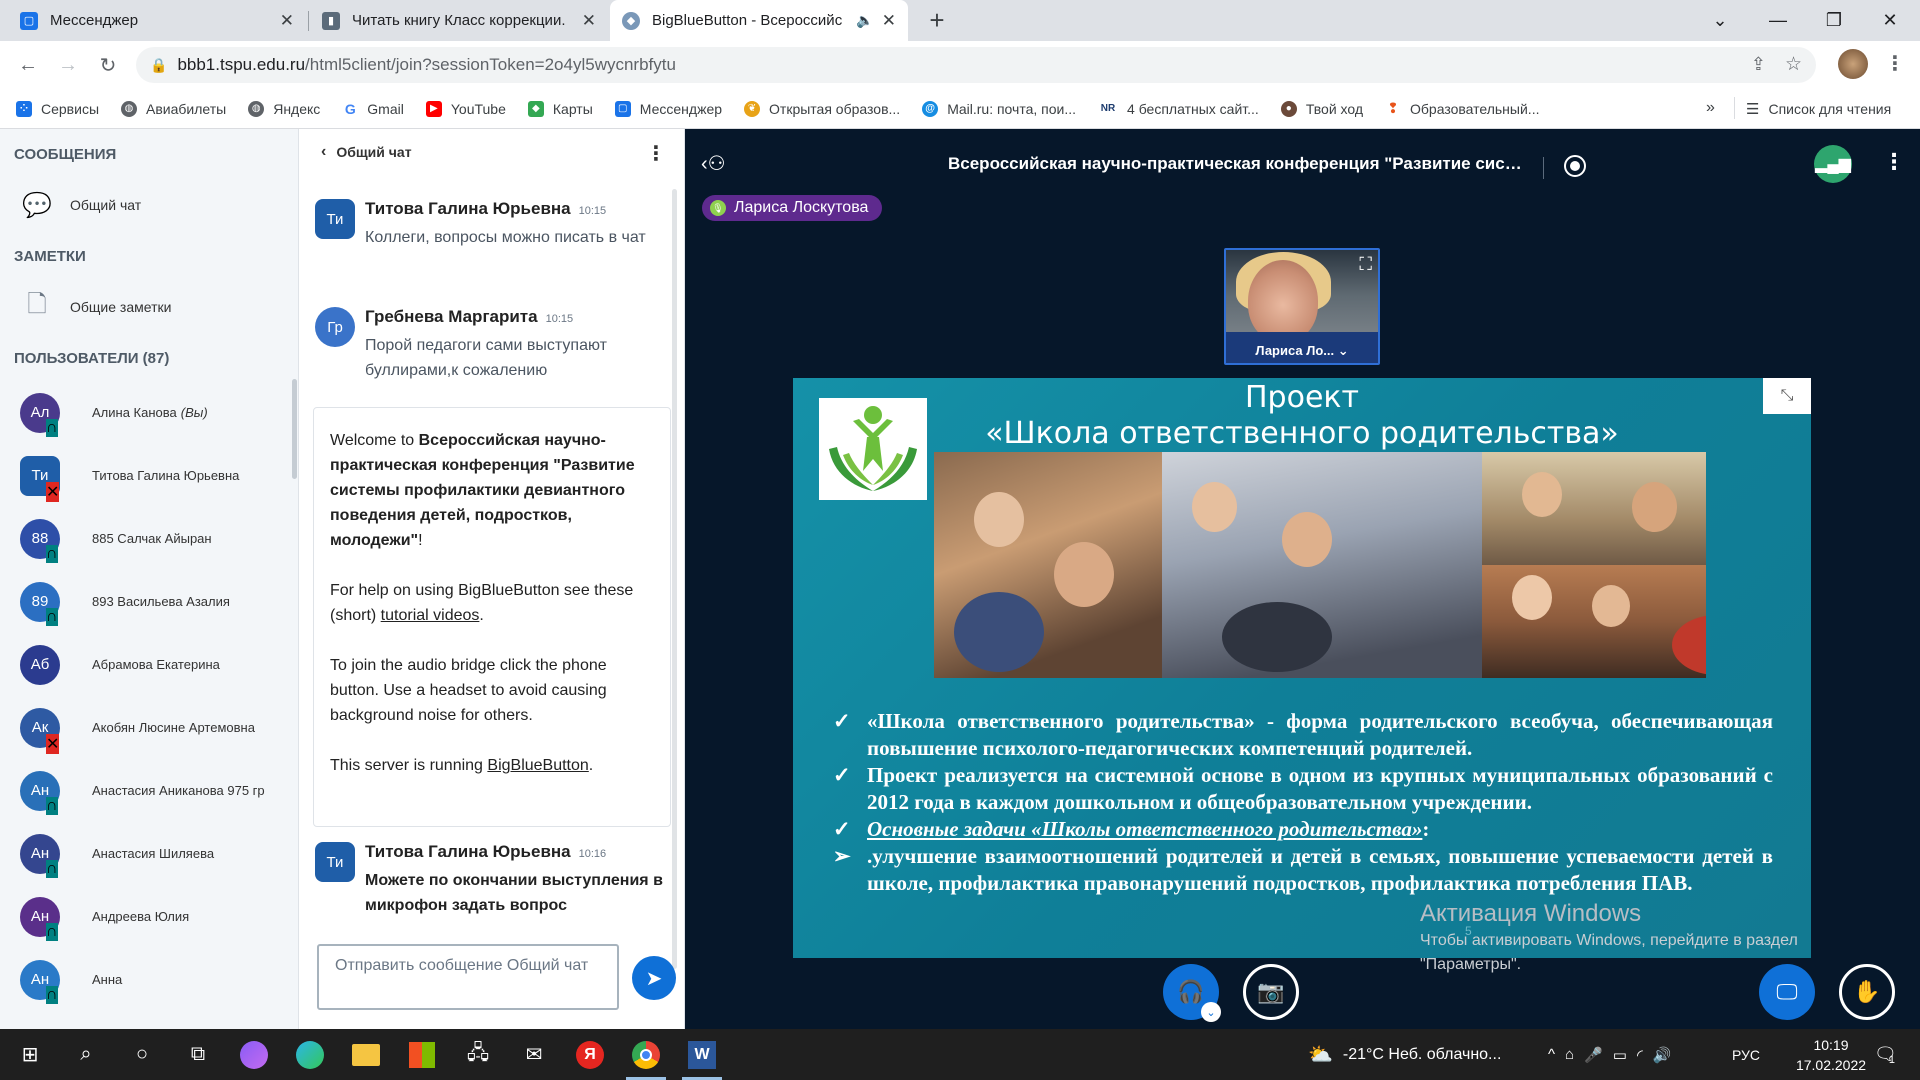 This screenshot has height=1080, width=1920. What do you see at coordinates (1365, 264) in the screenshot?
I see `fullscreen-icon: ⛶` at bounding box center [1365, 264].